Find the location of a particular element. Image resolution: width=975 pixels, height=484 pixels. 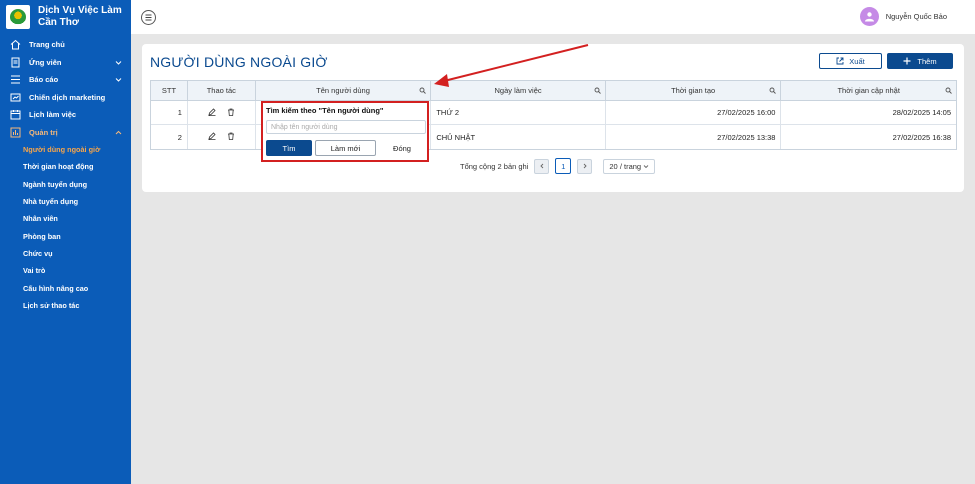

brand-logo is located at coordinates (18, 17).